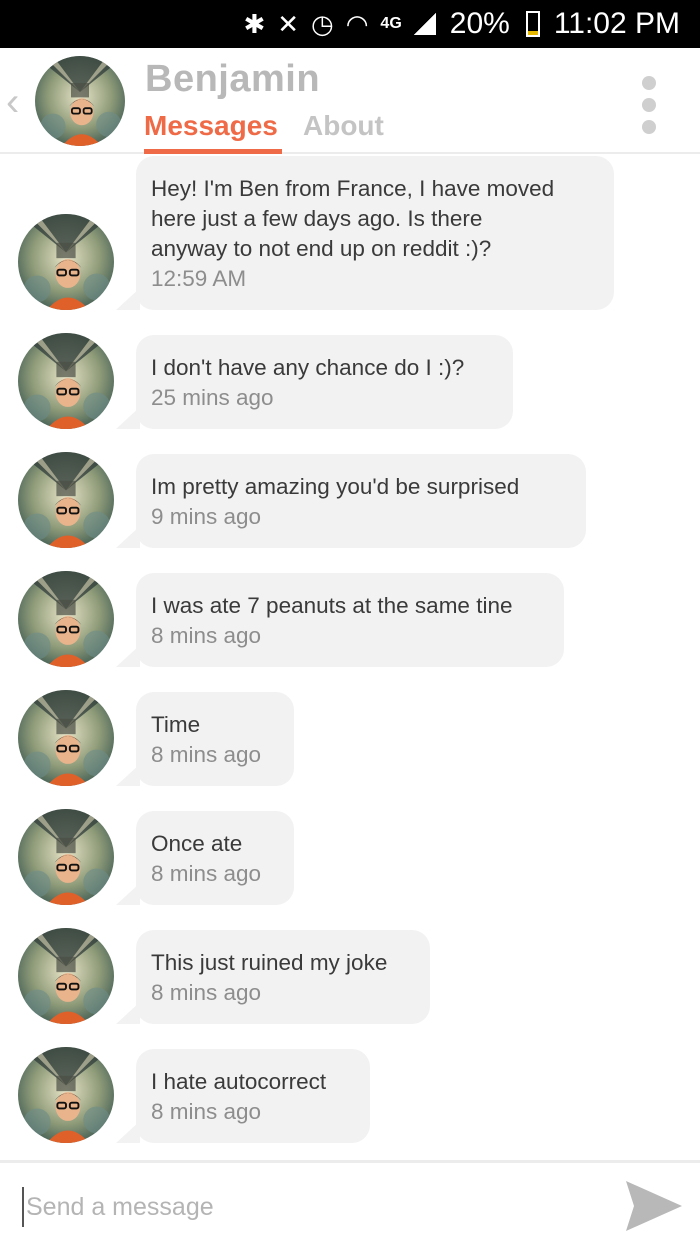 The image size is (700, 1244). I want to click on message-text: I hate autocorrect, so click(239, 1081).